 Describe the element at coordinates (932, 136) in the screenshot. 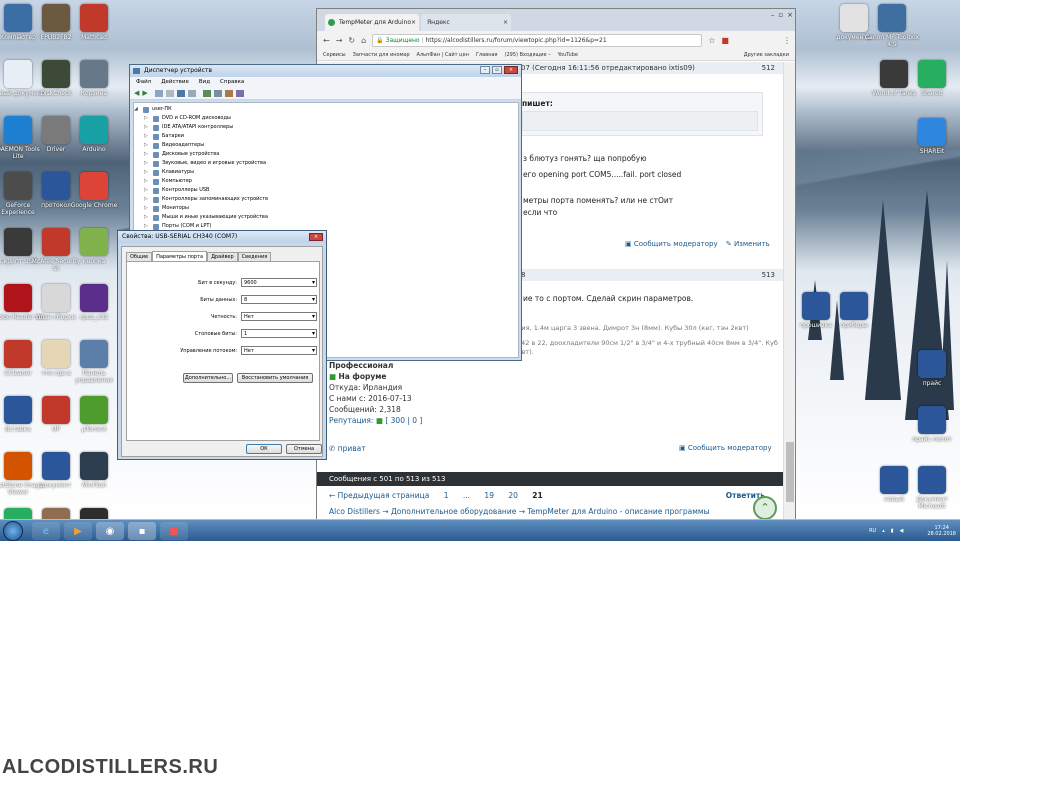

I see `desktop-shortcut: SHAREit` at that location.